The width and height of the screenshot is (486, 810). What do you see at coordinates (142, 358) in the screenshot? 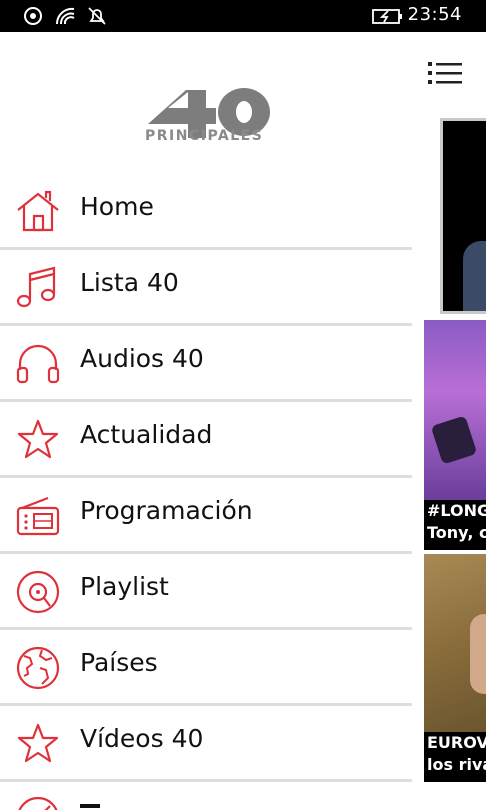
I see `menu-item-label: Audios 40` at bounding box center [142, 358].